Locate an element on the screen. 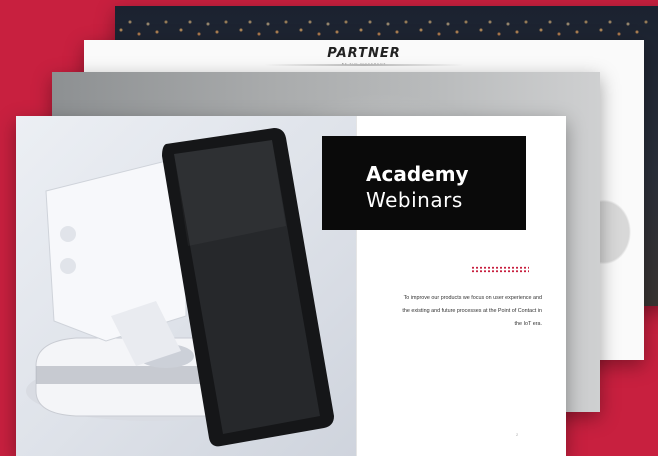  decorative-dot-grid is located at coordinates (500, 269).